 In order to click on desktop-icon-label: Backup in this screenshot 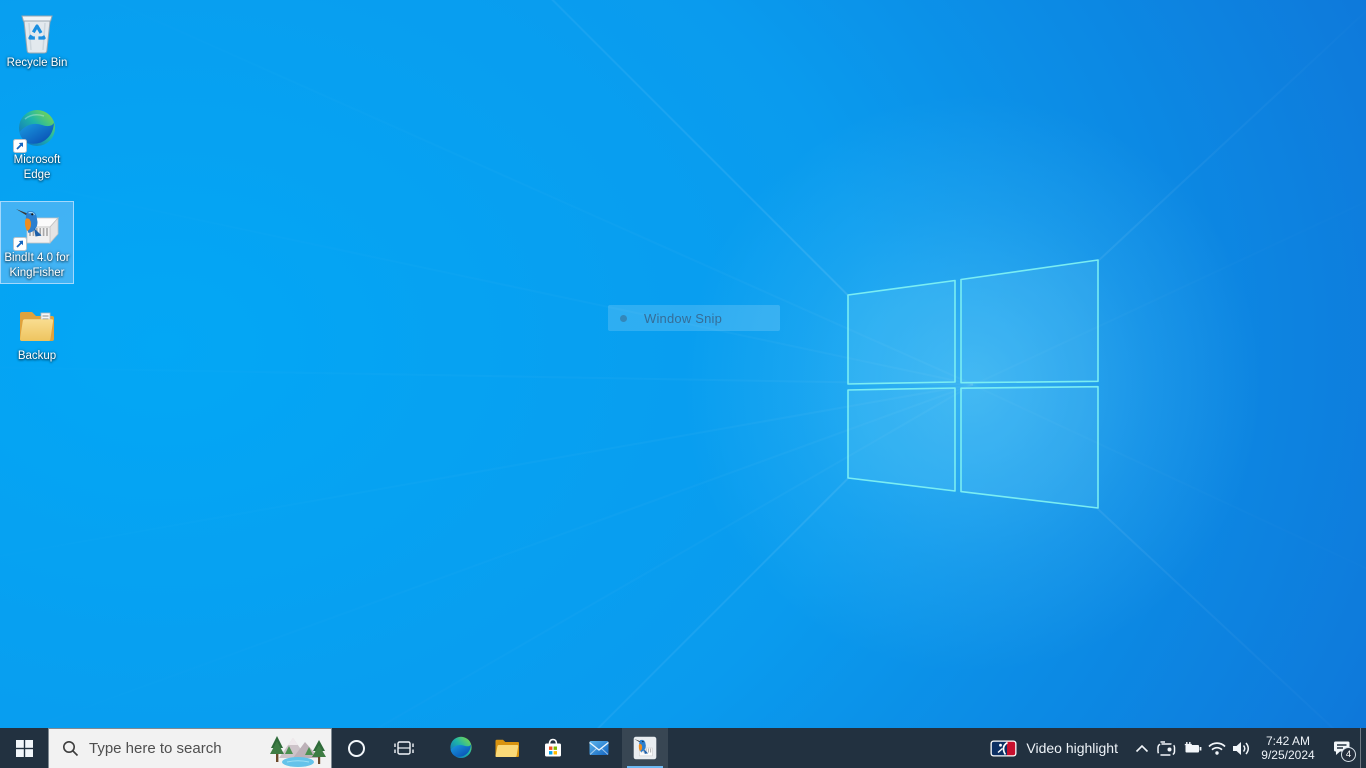, I will do `click(37, 356)`.